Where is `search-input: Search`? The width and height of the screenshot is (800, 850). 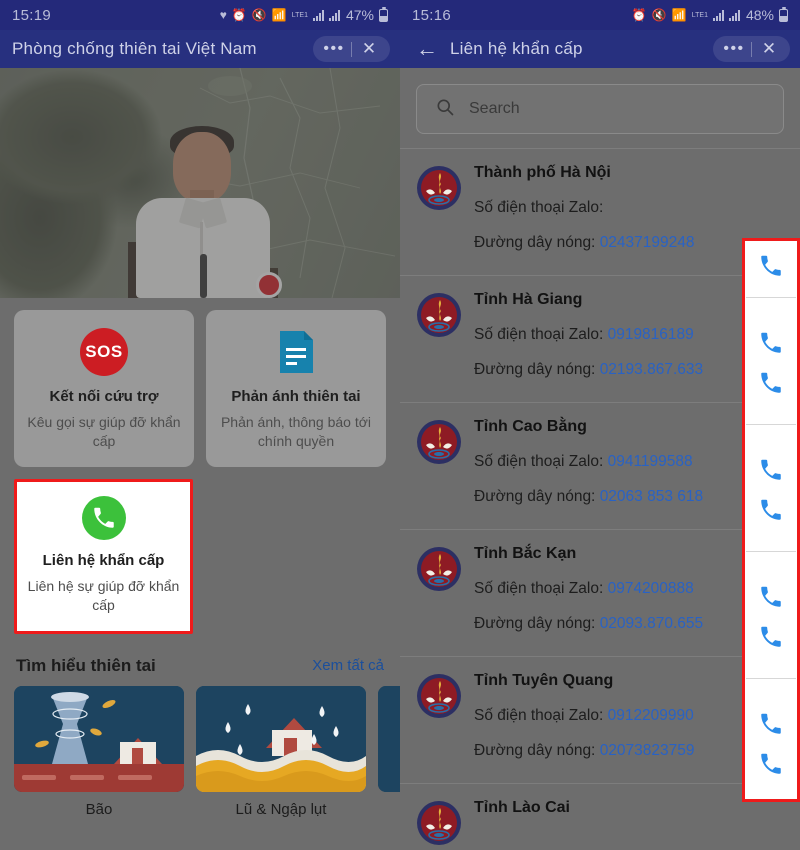 search-input: Search is located at coordinates (600, 109).